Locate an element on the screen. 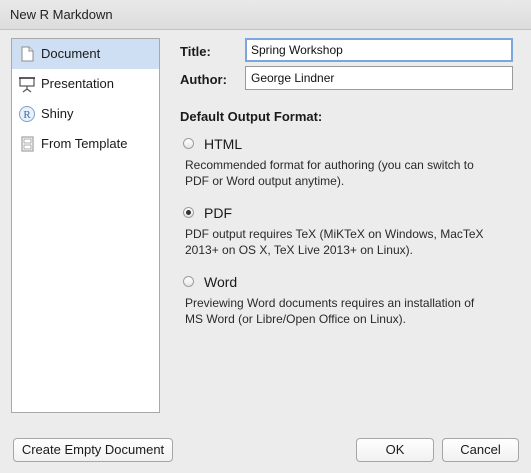 This screenshot has height=473, width=531. sidebar-item-label: From Template is located at coordinates (84, 143).